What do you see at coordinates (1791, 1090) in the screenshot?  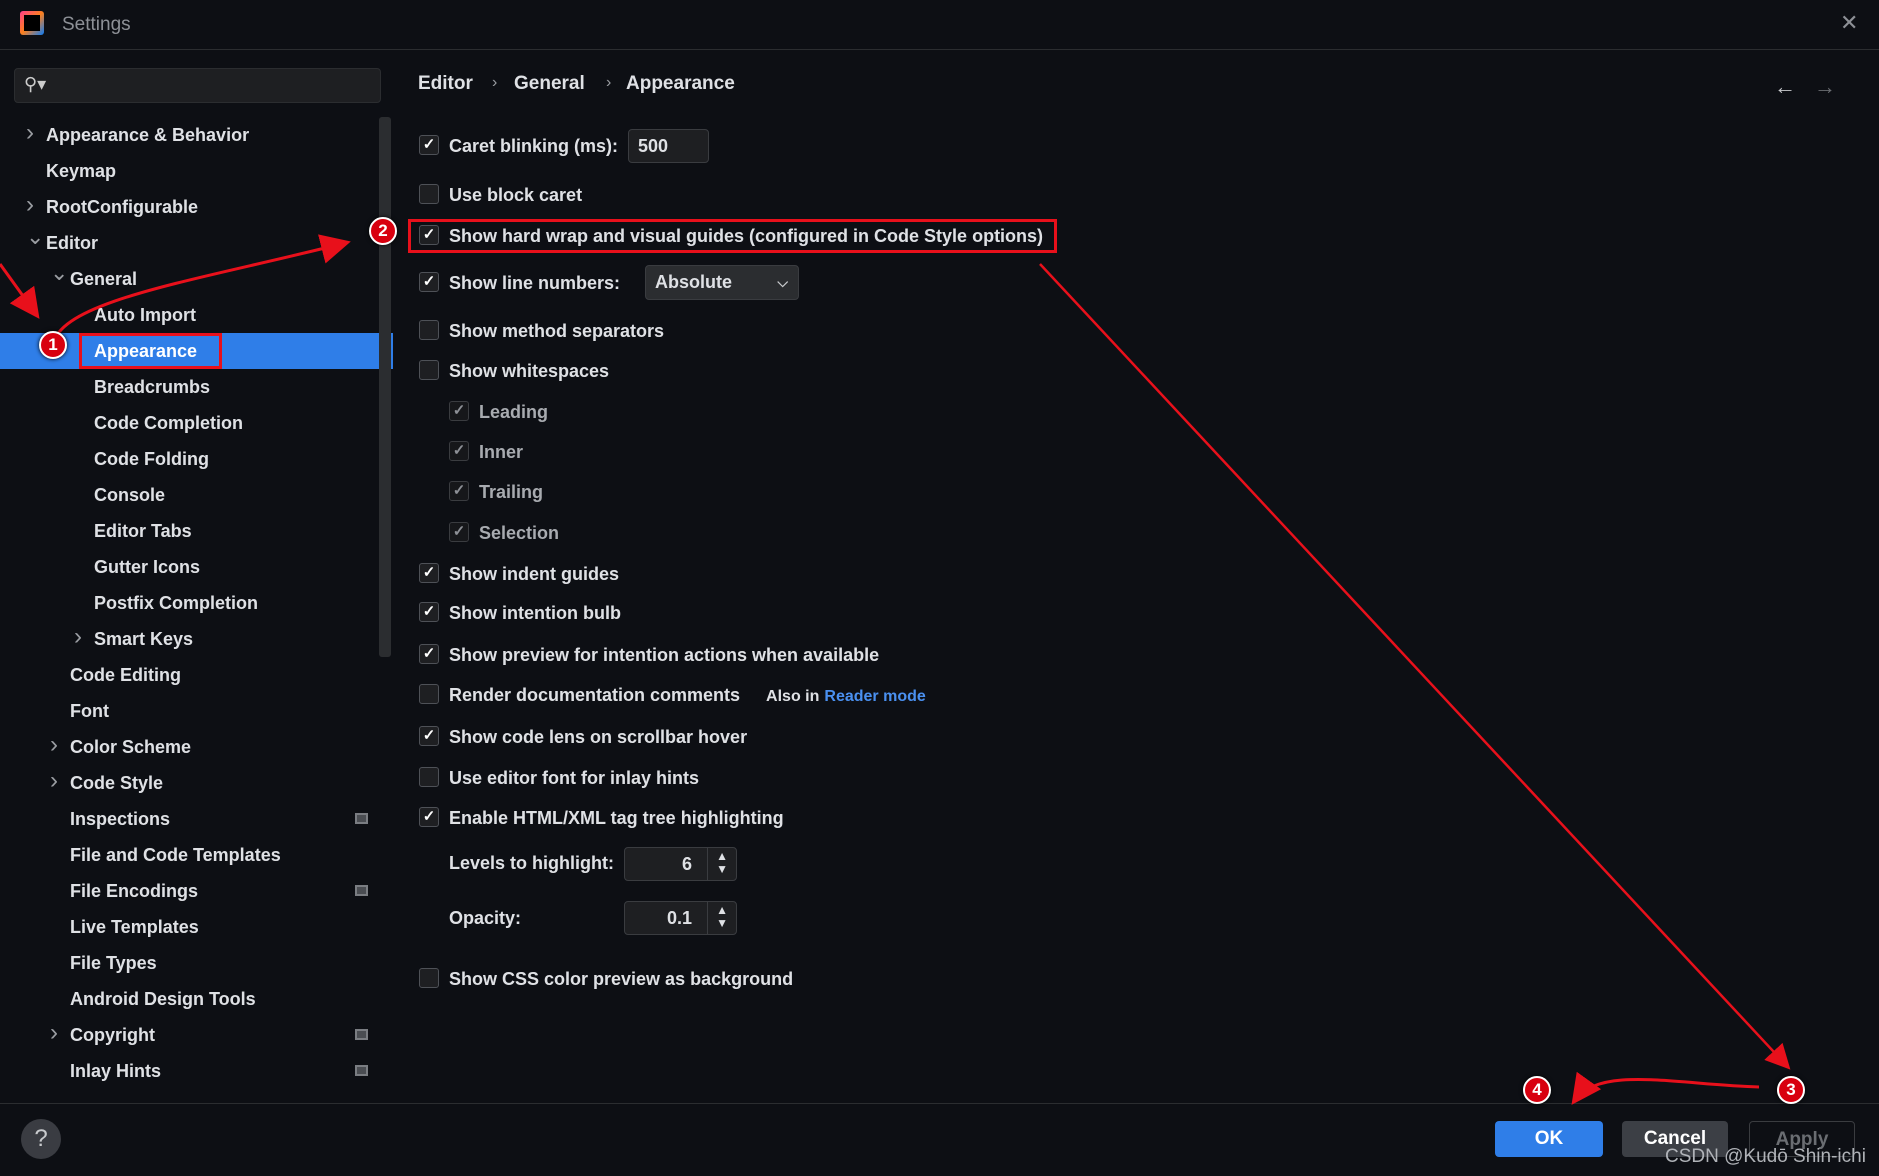 I see `annotation-badge-3: 3` at bounding box center [1791, 1090].